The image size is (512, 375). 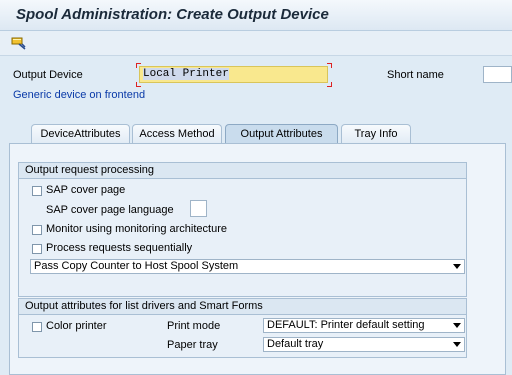 I want to click on sequential-label: Process requests sequentially, so click(x=119, y=248).